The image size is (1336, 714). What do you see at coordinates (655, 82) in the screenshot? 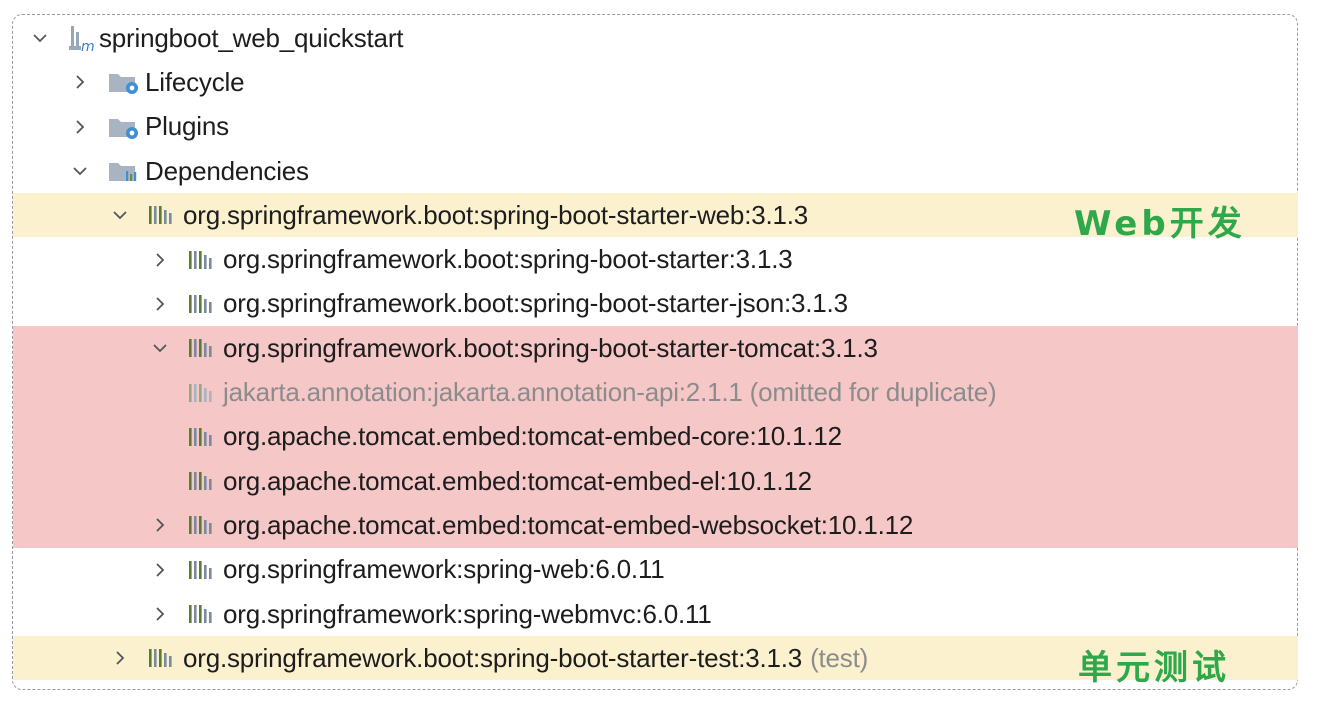
I see `tree-node-lifecycle: Lifecycle` at bounding box center [655, 82].